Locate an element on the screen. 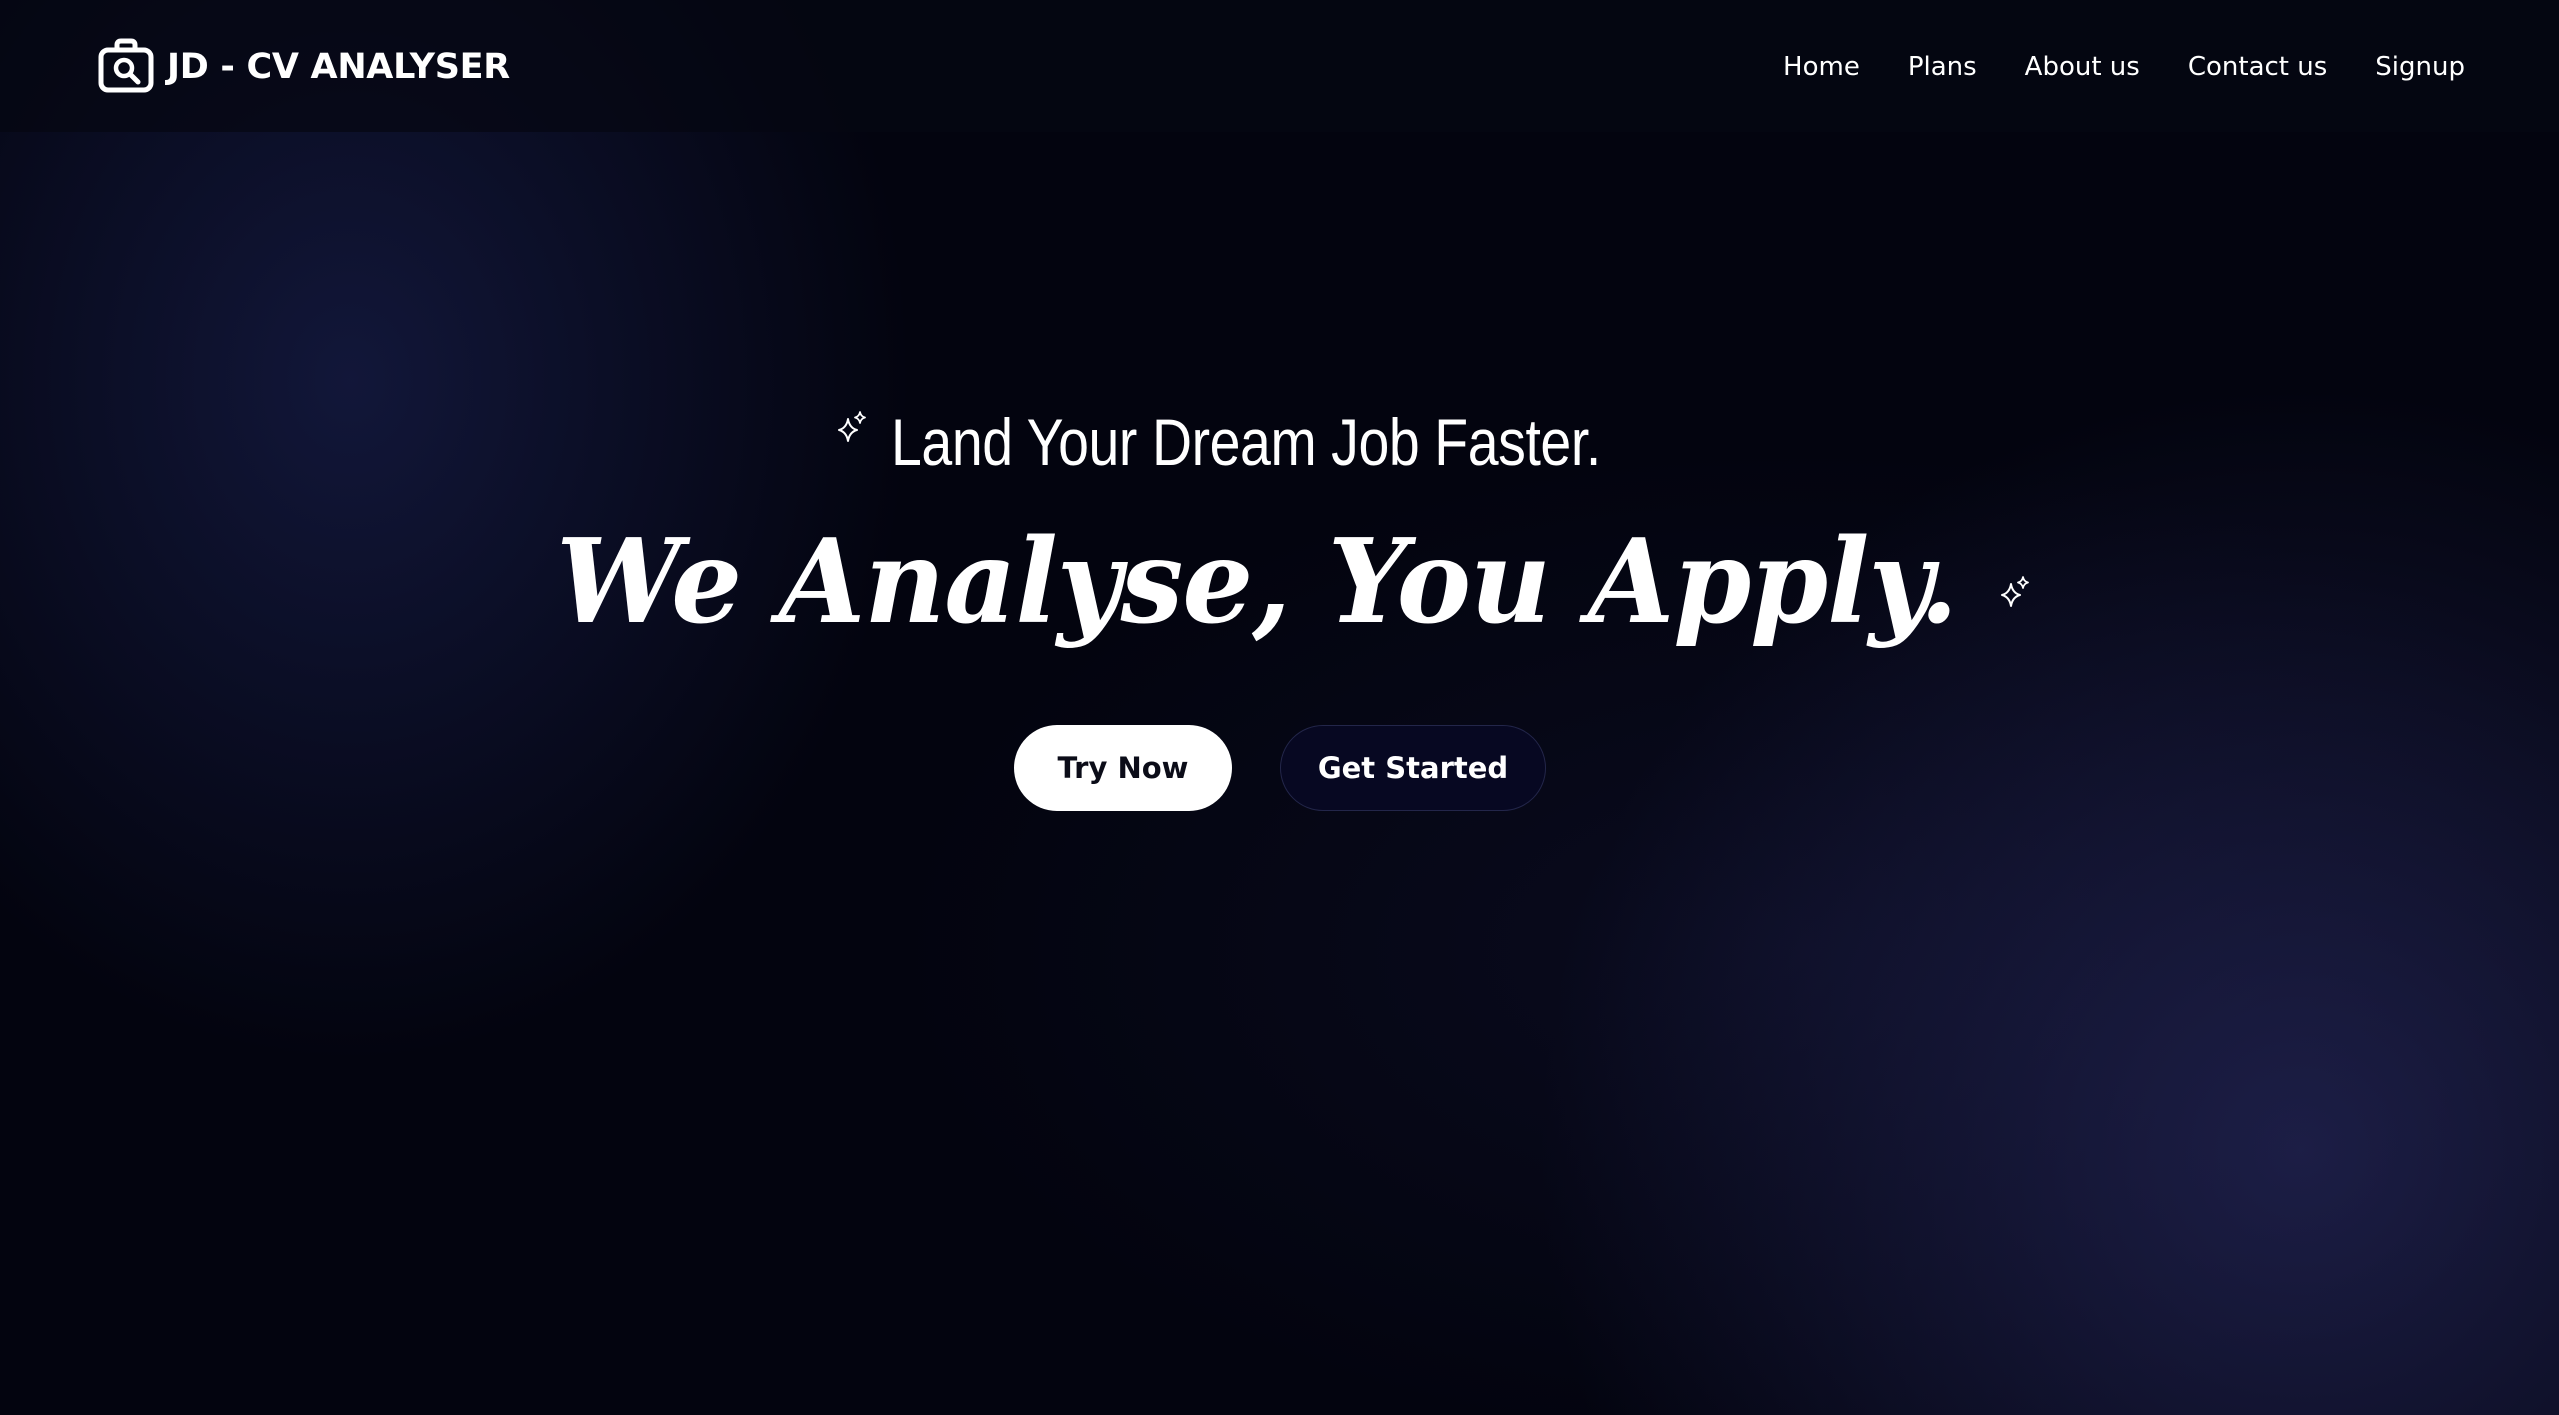 The width and height of the screenshot is (2559, 1415). get-started-button: Get Started is located at coordinates (1413, 768).